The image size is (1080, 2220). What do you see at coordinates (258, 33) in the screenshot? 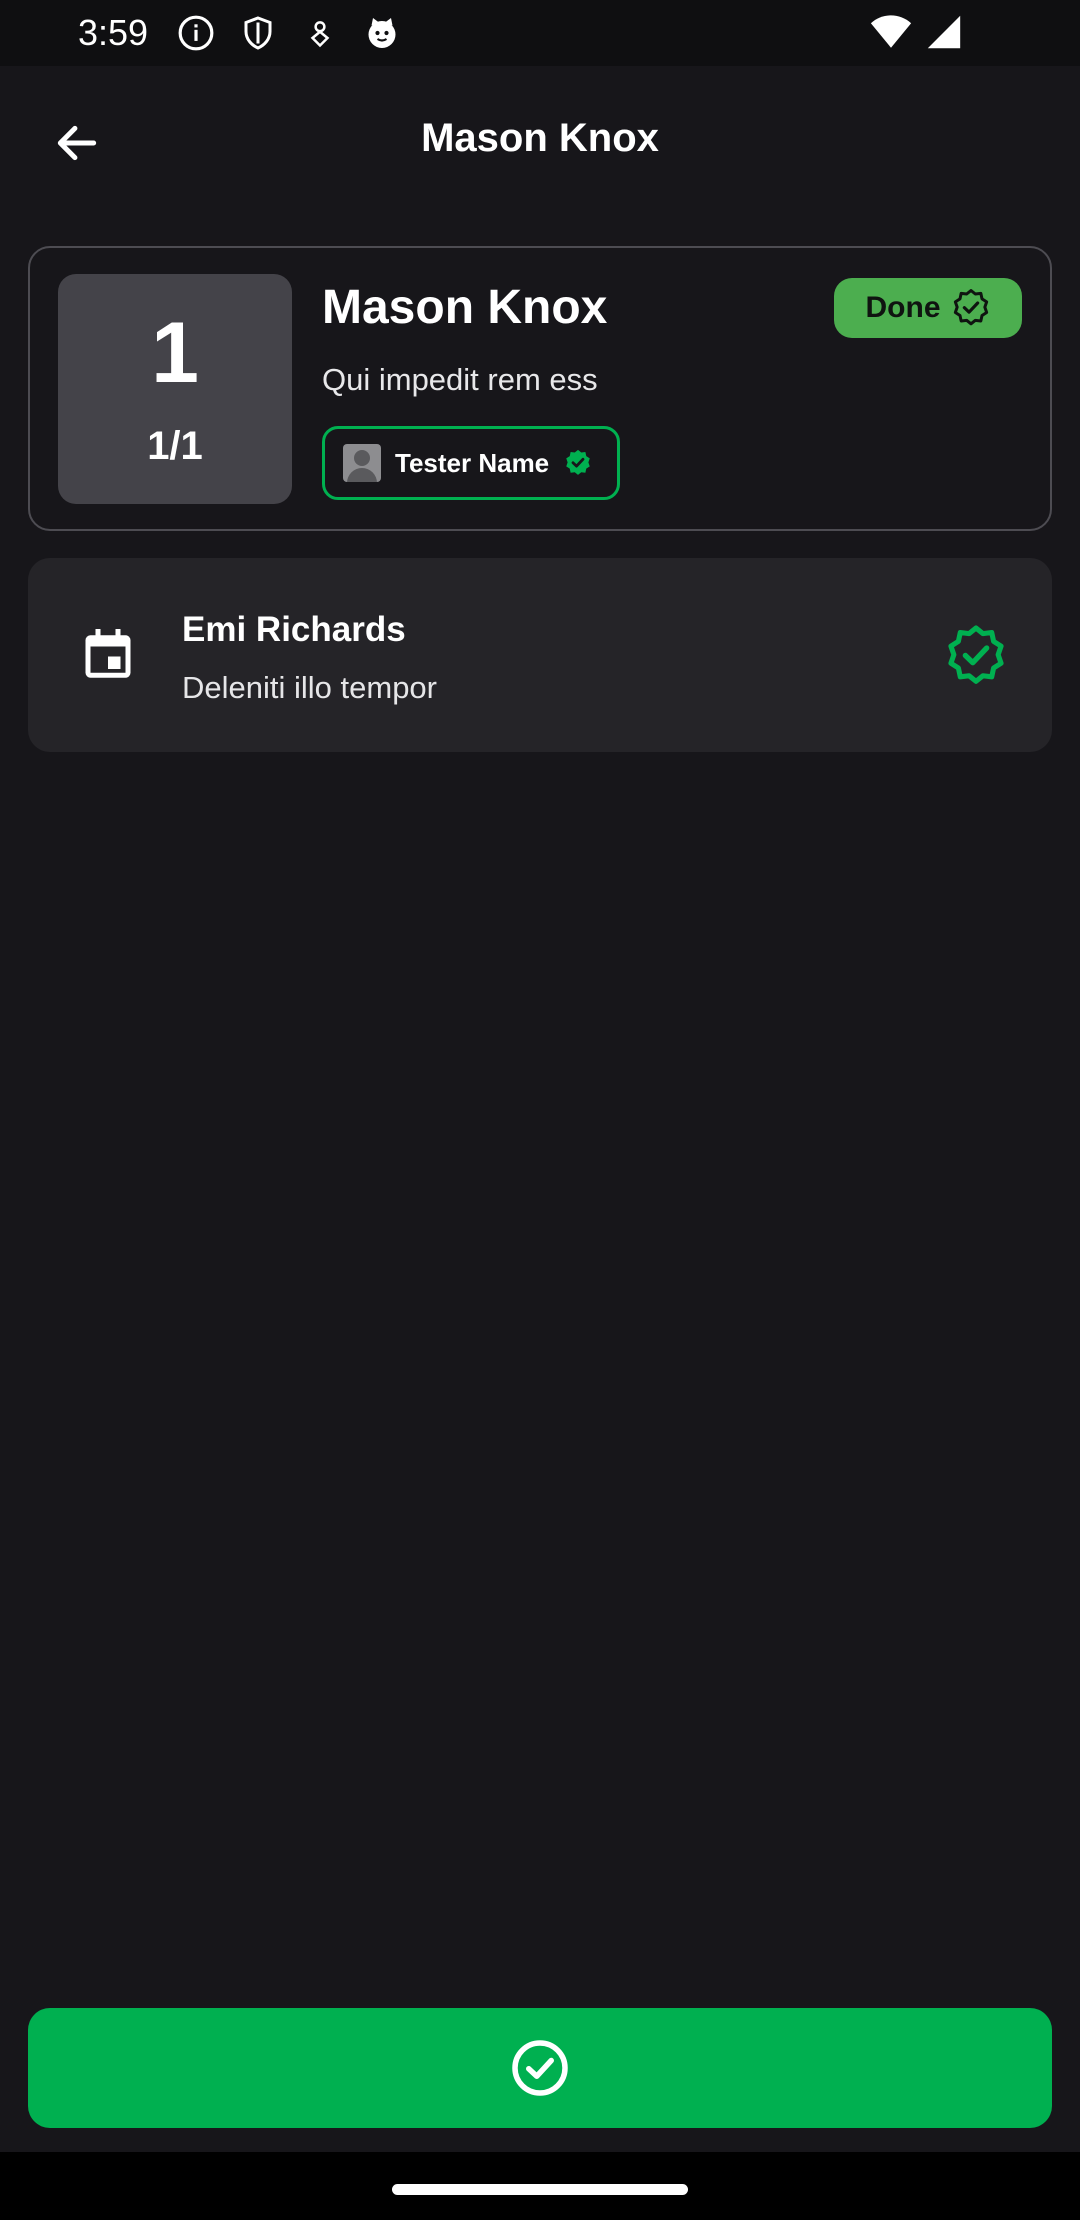
I see `shield-icon` at bounding box center [258, 33].